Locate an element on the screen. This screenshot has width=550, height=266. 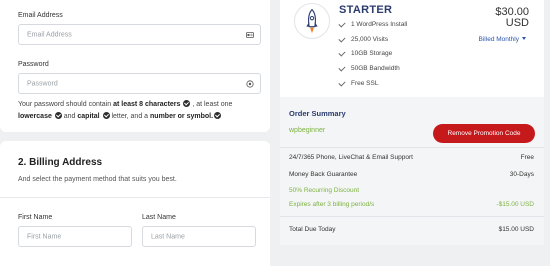
plan-feature: 50GB Bandwidth is located at coordinates (369, 67).